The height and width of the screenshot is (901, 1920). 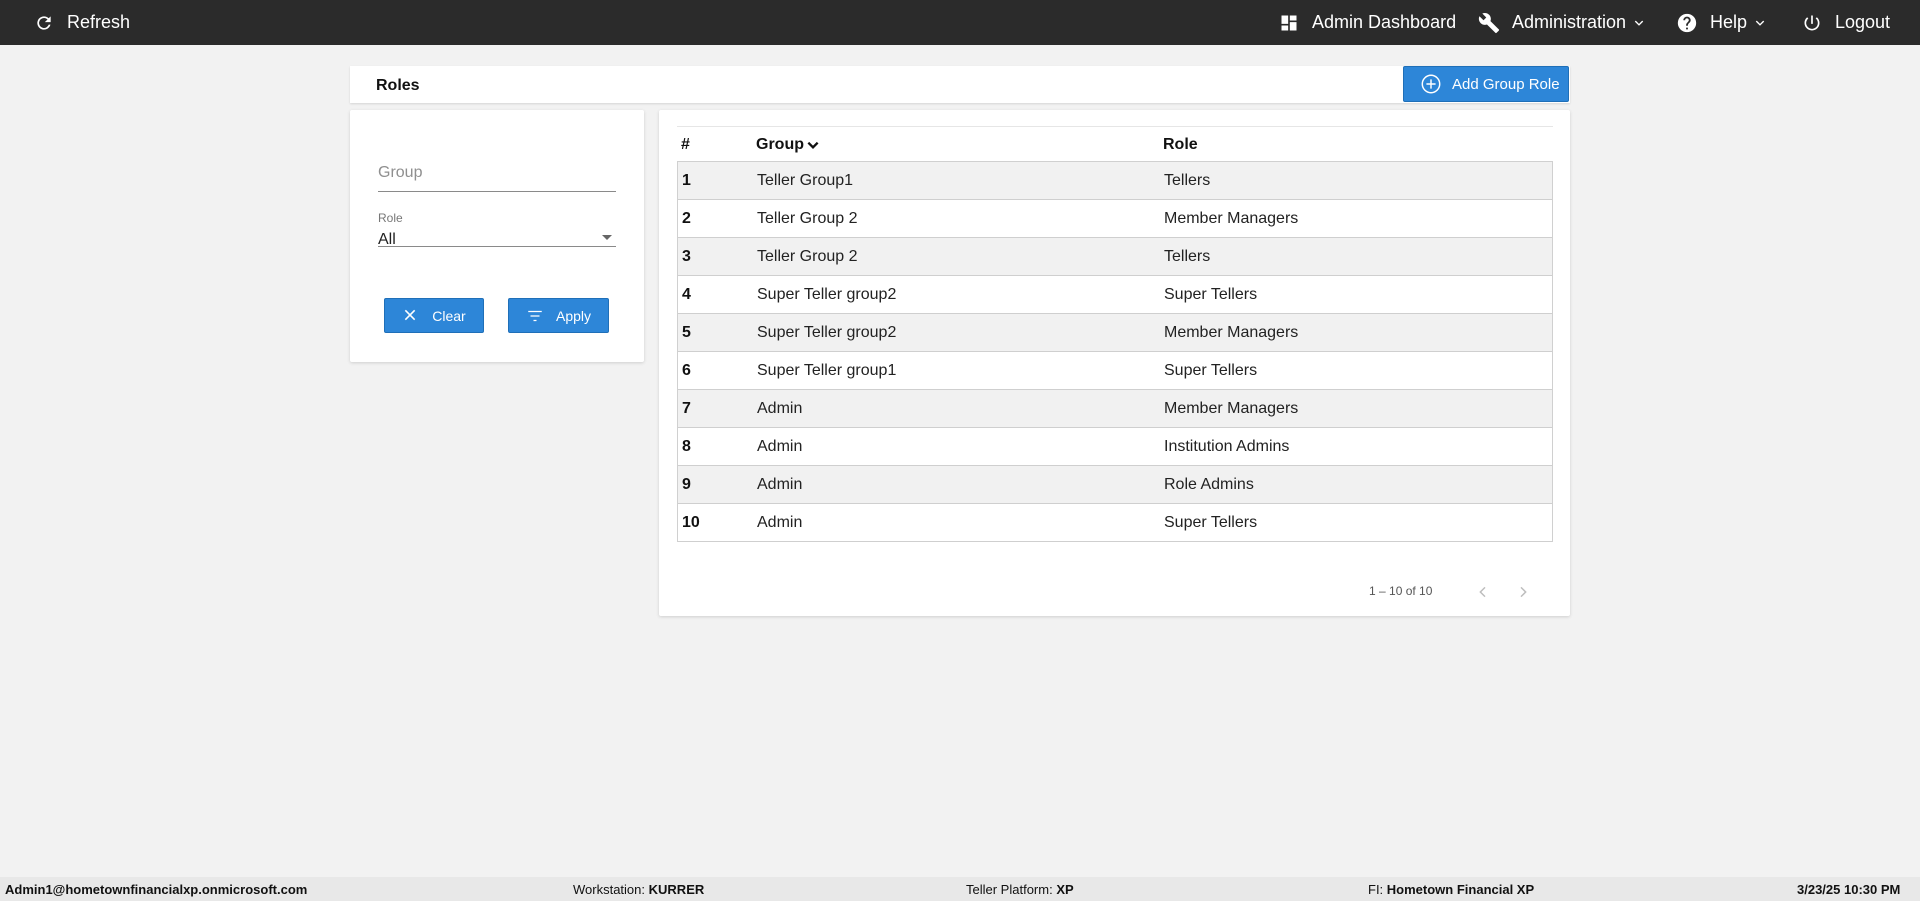 I want to click on dashboard-icon, so click(x=1289, y=23).